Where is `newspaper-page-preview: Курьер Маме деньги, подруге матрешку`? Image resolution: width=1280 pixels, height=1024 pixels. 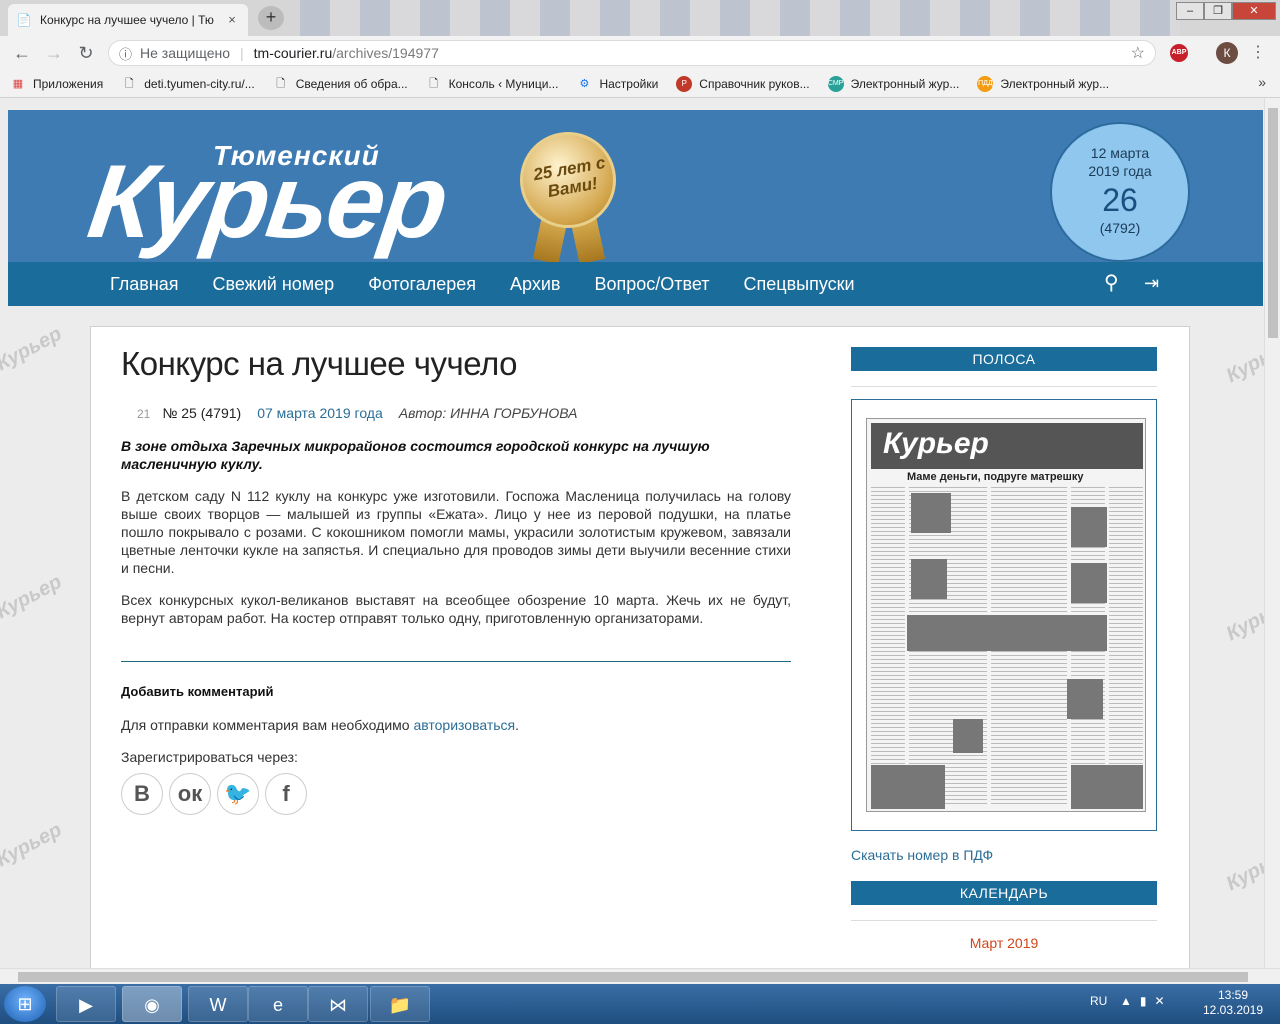 newspaper-page-preview: Курьер Маме деньги, подруге матрешку is located at coordinates (1004, 615).